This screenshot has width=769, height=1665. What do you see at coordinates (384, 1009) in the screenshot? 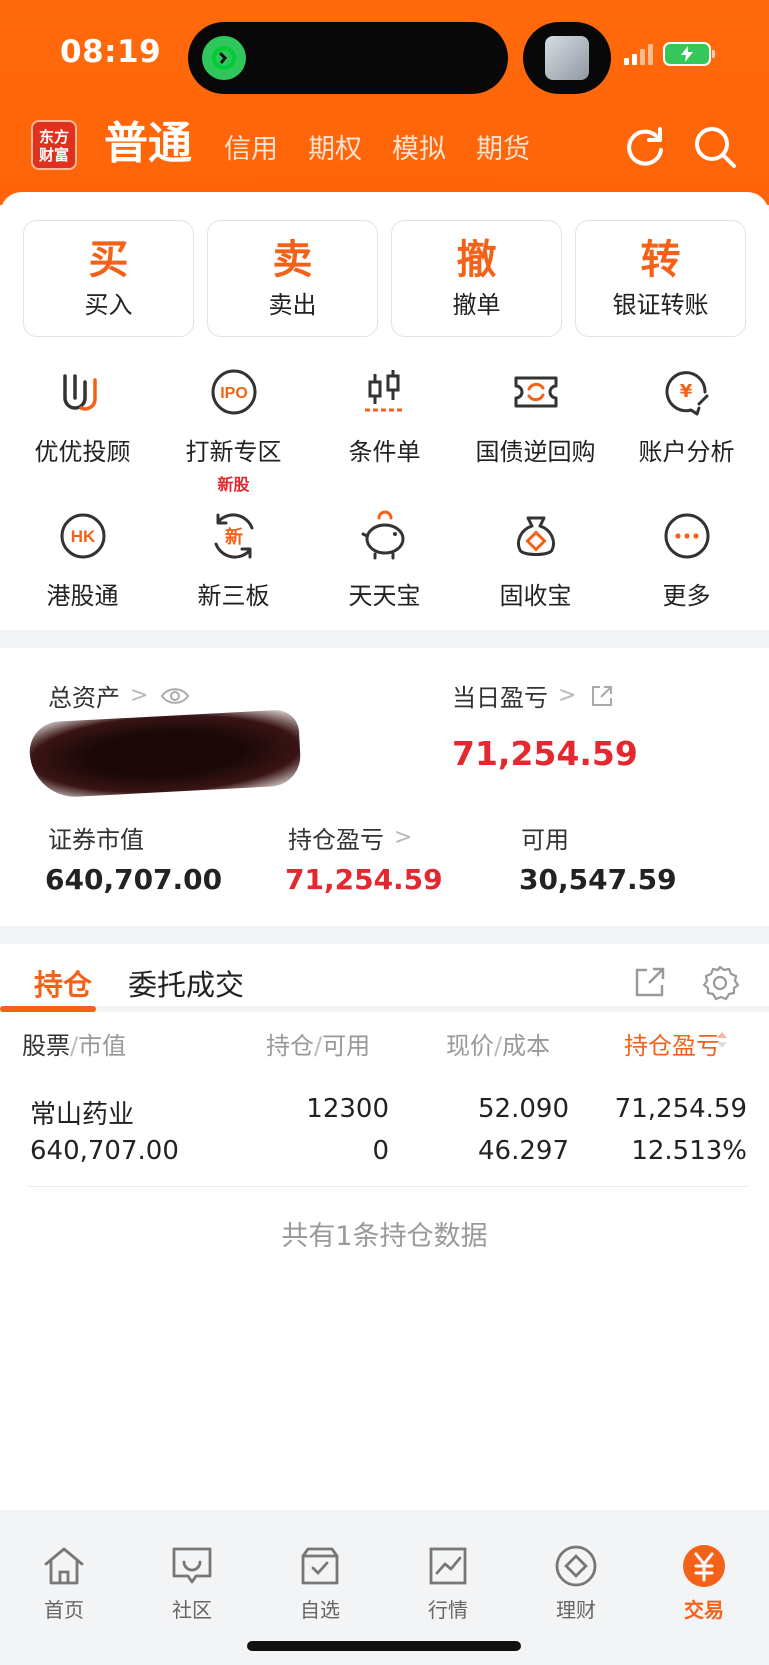
I see `tabs-divider` at bounding box center [384, 1009].